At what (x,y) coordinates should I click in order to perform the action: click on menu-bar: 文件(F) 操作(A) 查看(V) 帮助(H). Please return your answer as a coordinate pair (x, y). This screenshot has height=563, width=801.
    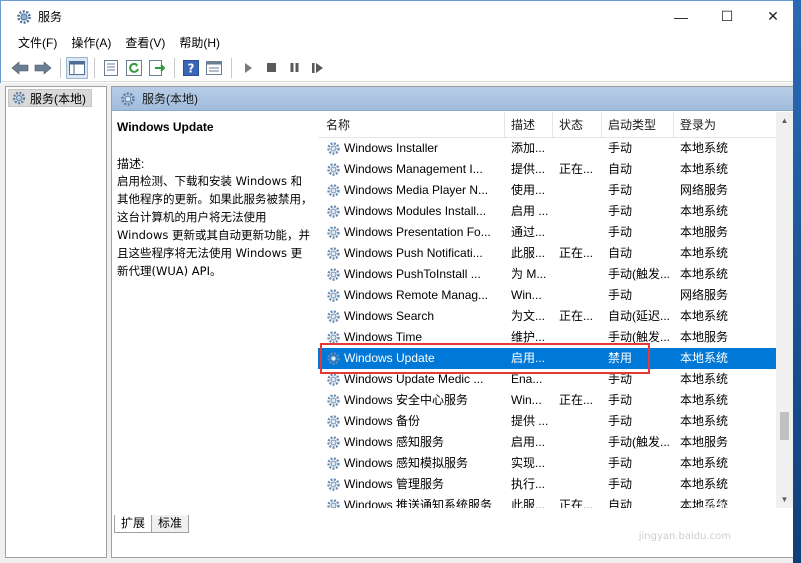
    Looking at the image, I should click on (398, 43).